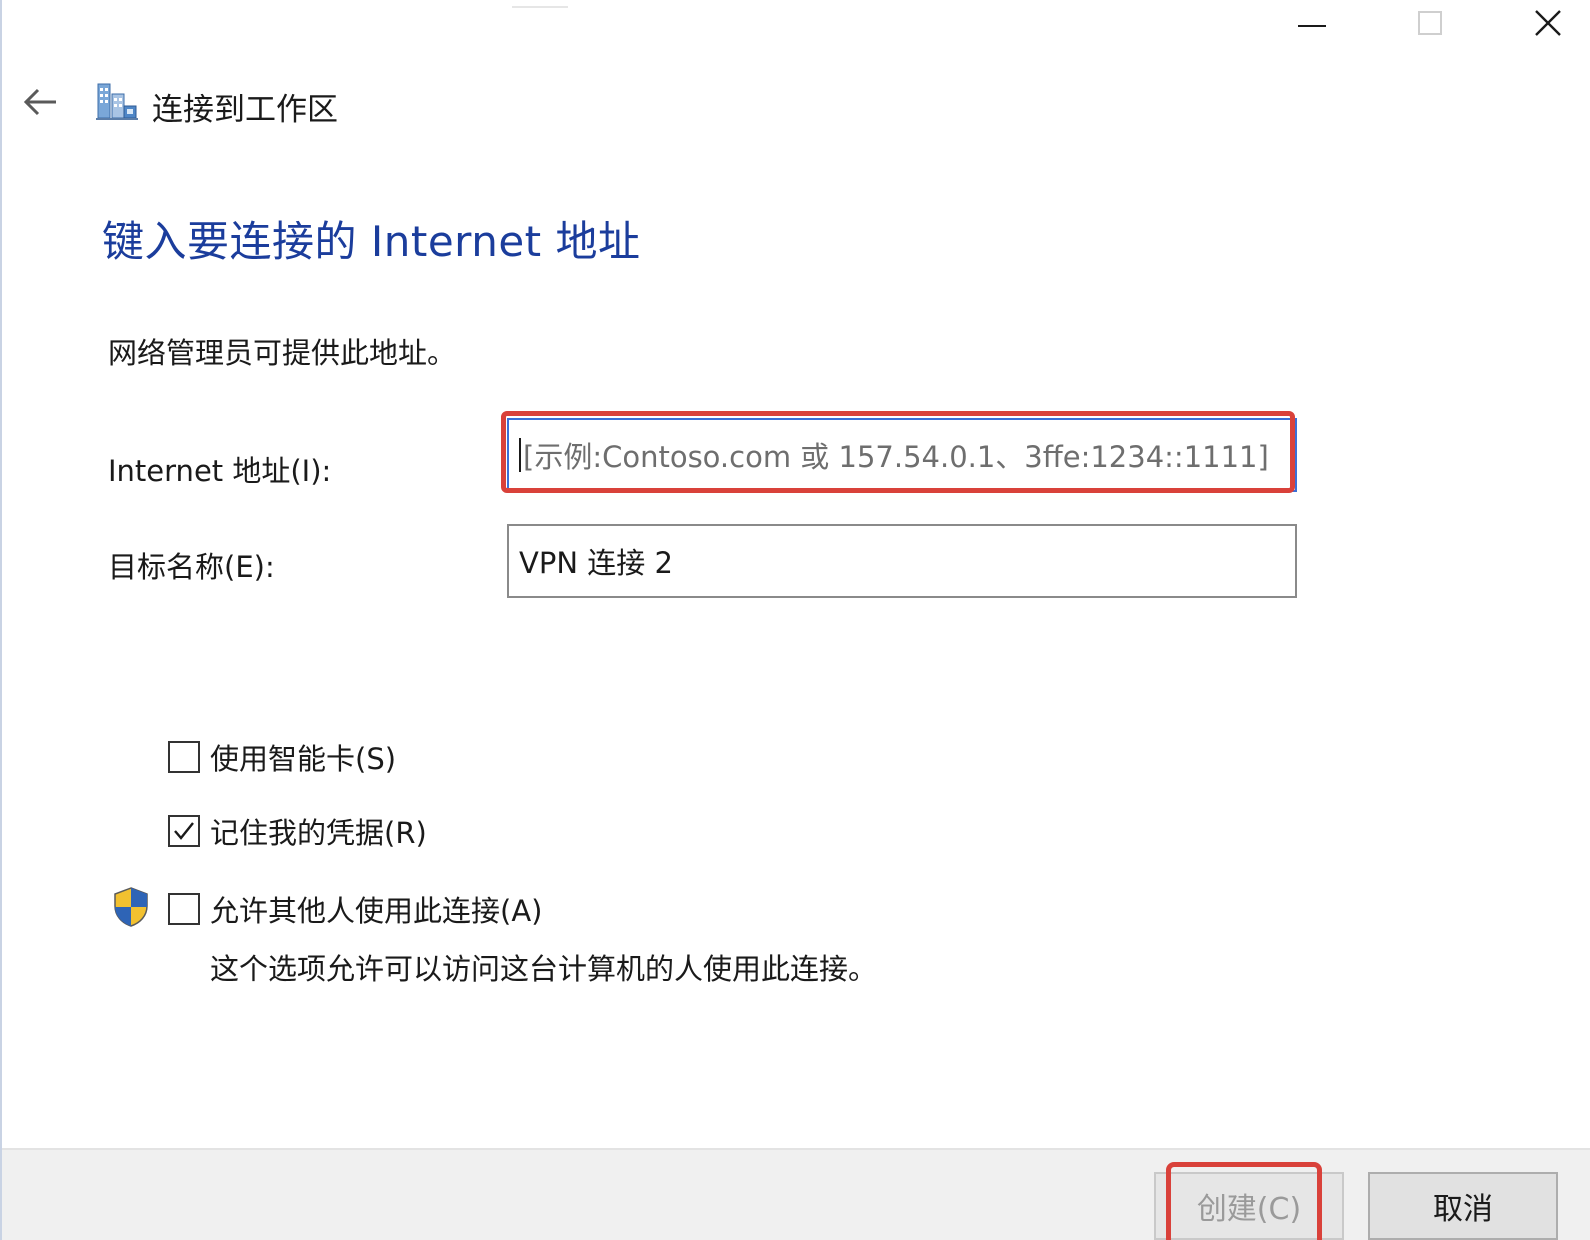  What do you see at coordinates (544, 969) in the screenshot?
I see `allow-others-note: 这个选项允许可以访问这台计算机的人使用此连接。` at bounding box center [544, 969].